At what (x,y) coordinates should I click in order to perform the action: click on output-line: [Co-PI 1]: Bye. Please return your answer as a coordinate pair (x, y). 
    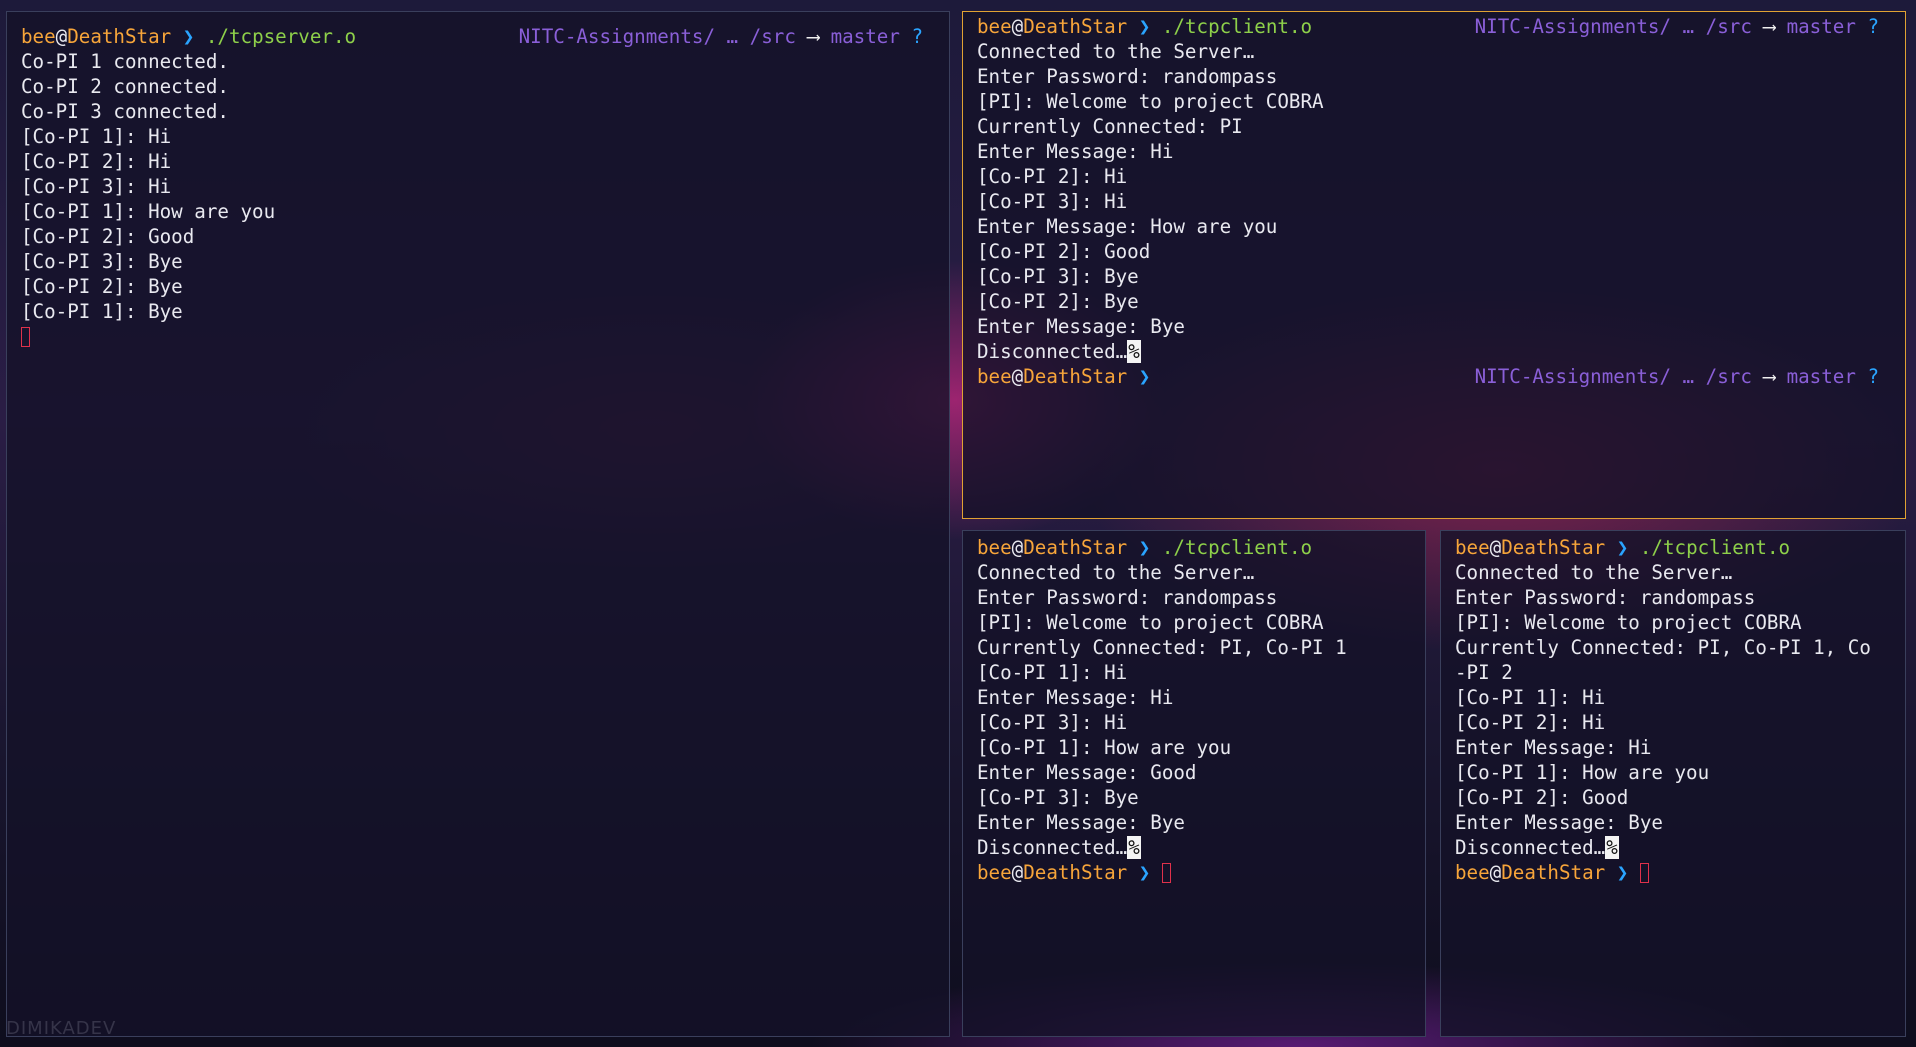
    Looking at the image, I should click on (102, 311).